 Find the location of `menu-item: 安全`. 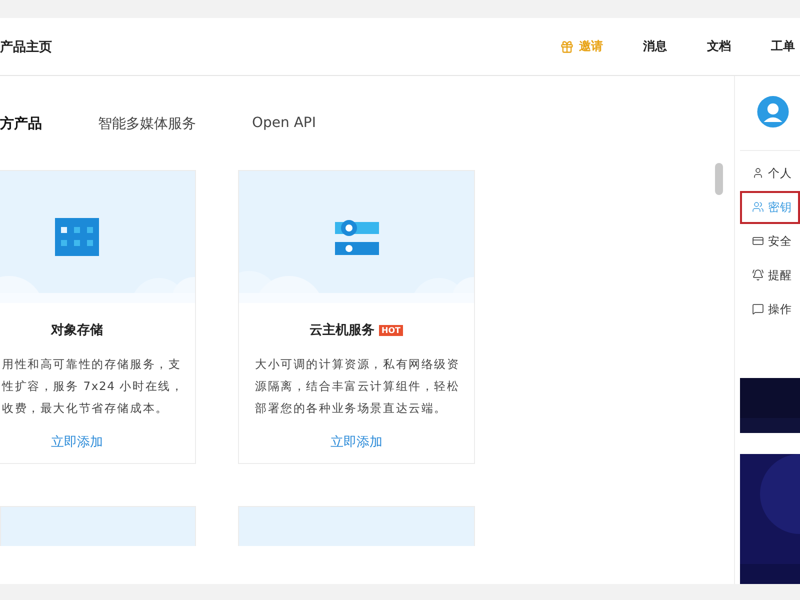

menu-item: 安全 is located at coordinates (770, 241).